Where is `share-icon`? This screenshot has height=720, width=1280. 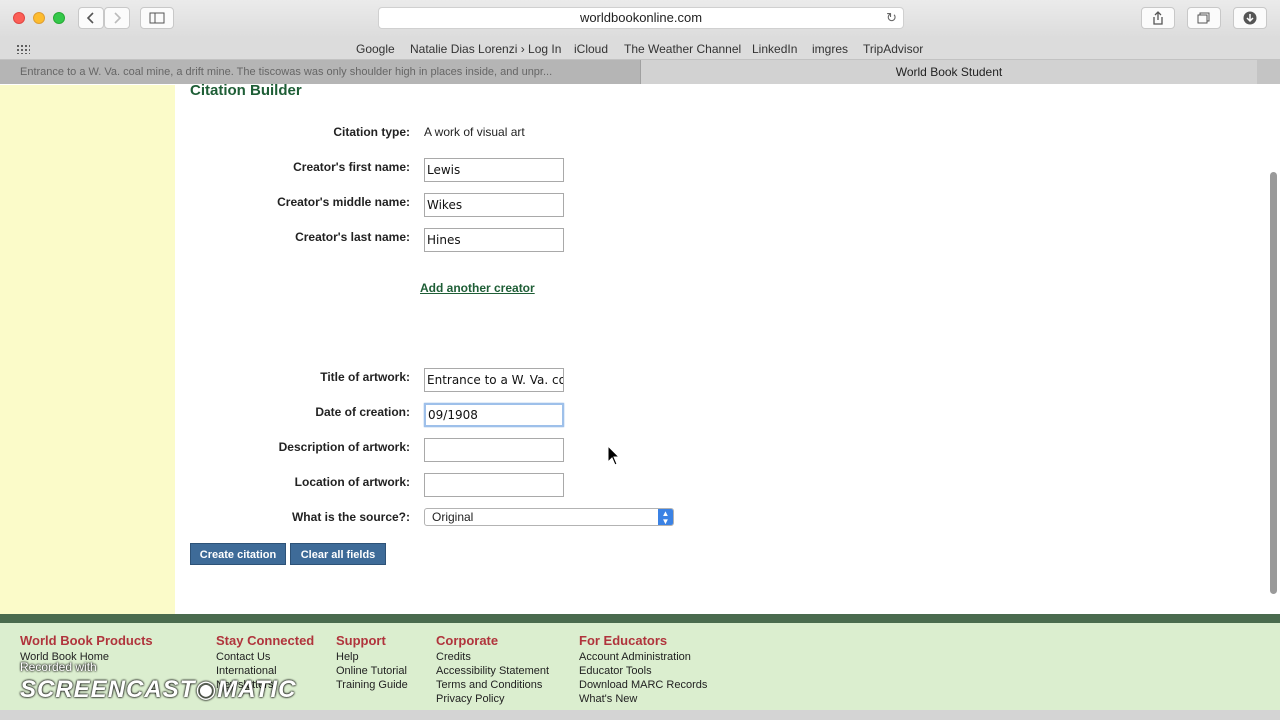 share-icon is located at coordinates (1158, 18).